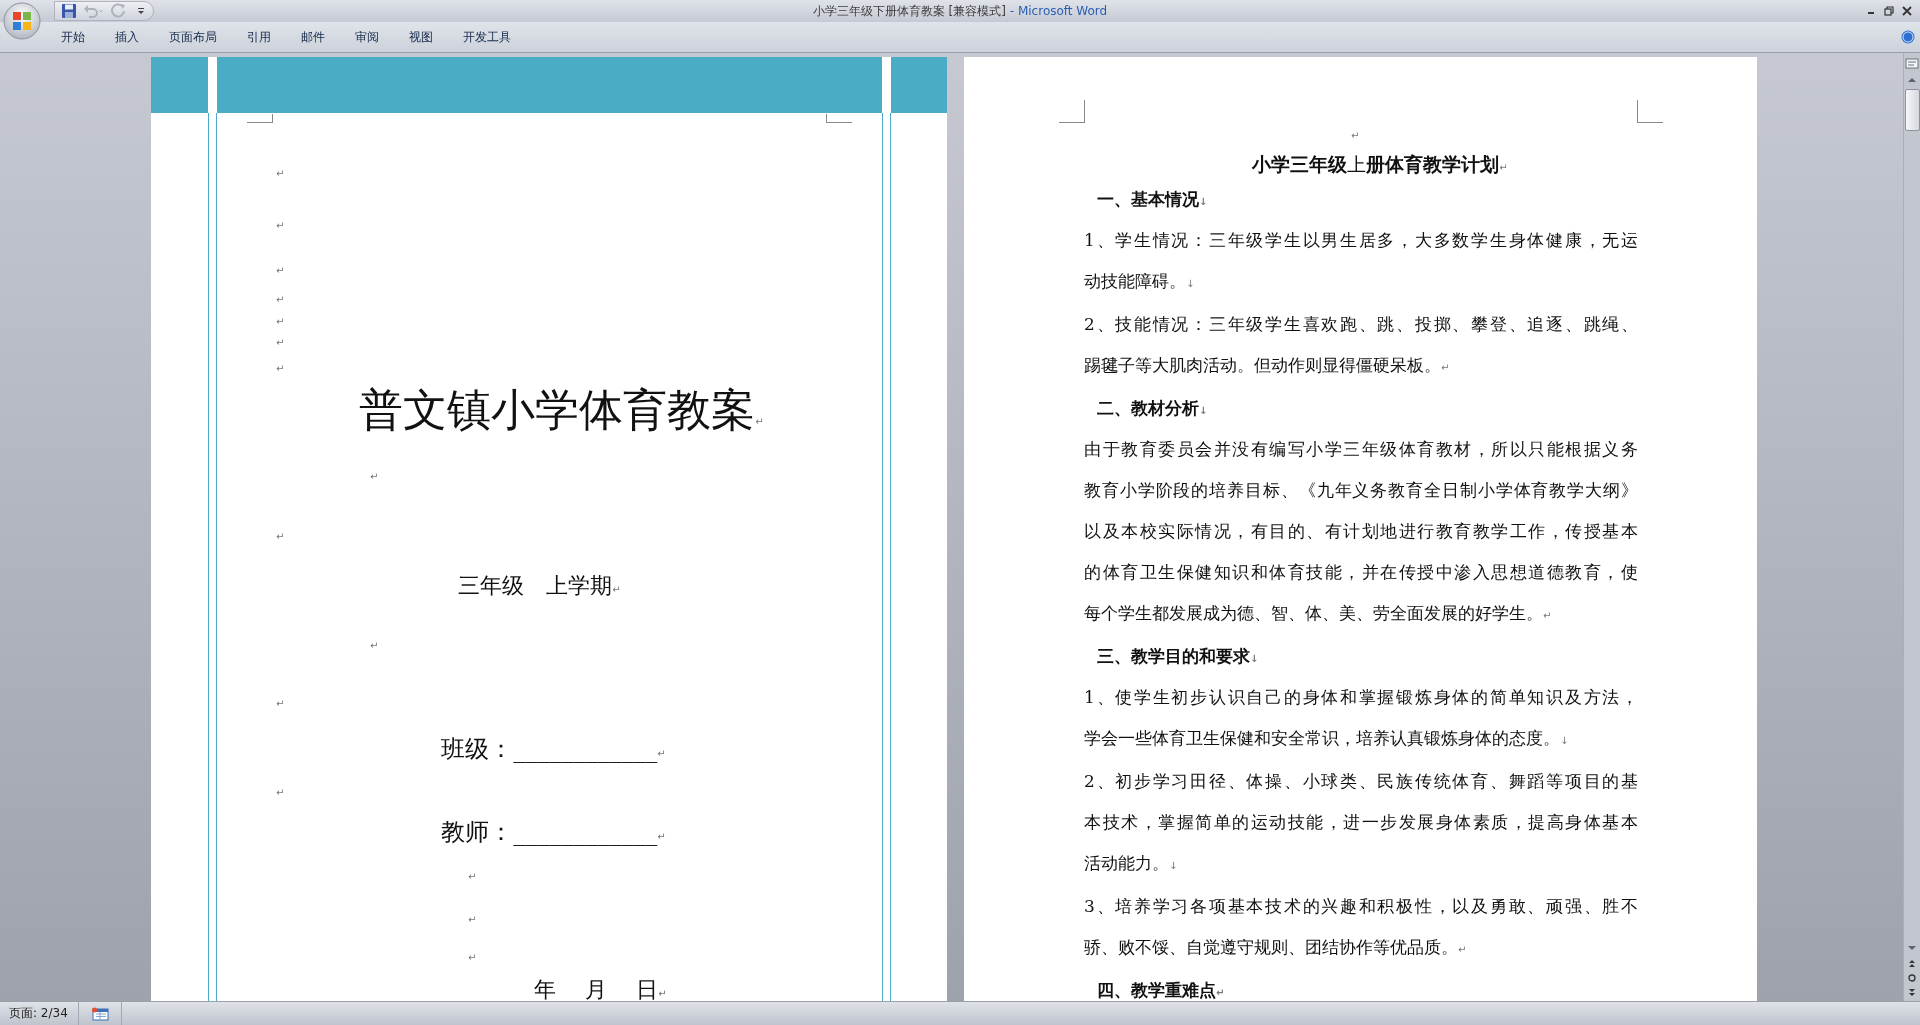 The width and height of the screenshot is (1920, 1025). What do you see at coordinates (39, 1013) in the screenshot?
I see `page-count: 页面: 2/34` at bounding box center [39, 1013].